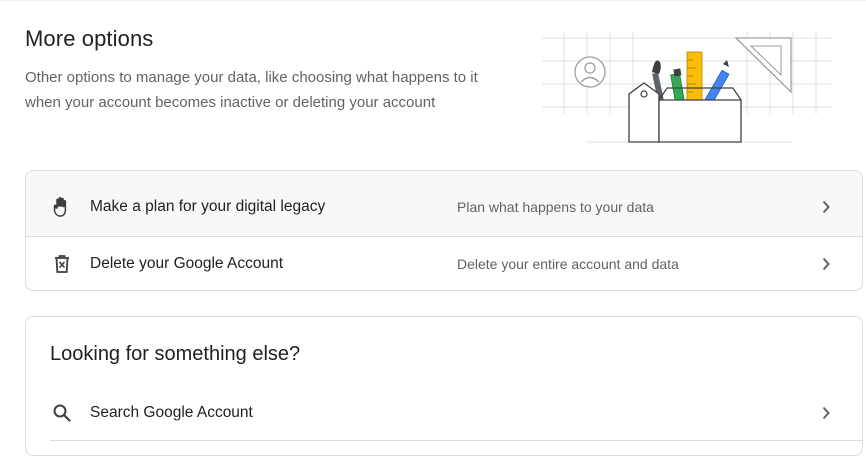 The width and height of the screenshot is (866, 456). Describe the element at coordinates (187, 263) in the screenshot. I see `delete-account-label: Delete your Google Account` at that location.